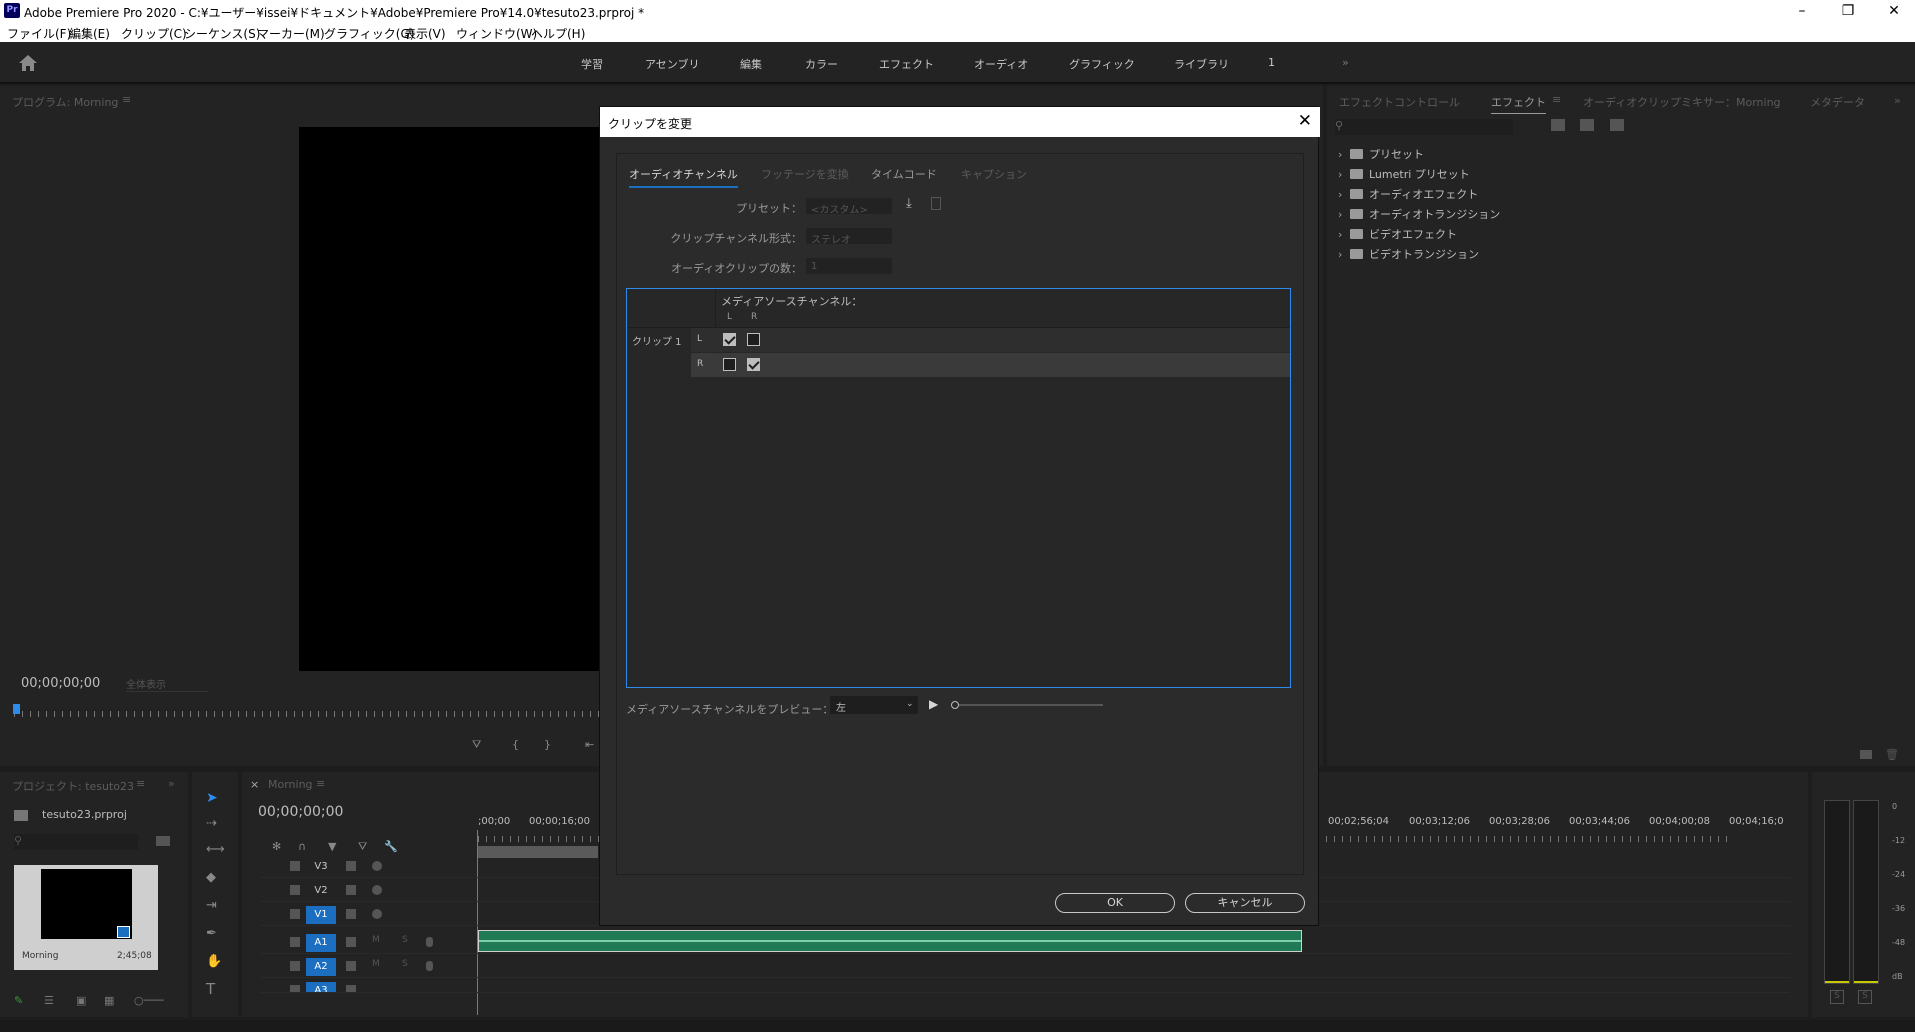  I want to click on go-to-in-icon: ⇤, so click(589, 744).